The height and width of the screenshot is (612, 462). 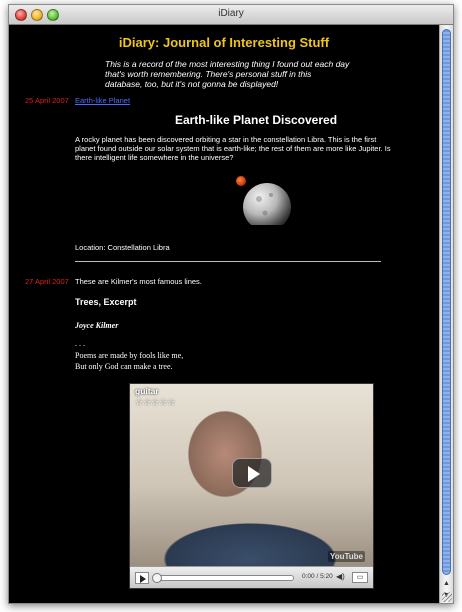 I want to click on volume-icon: ◀), so click(x=340, y=576).